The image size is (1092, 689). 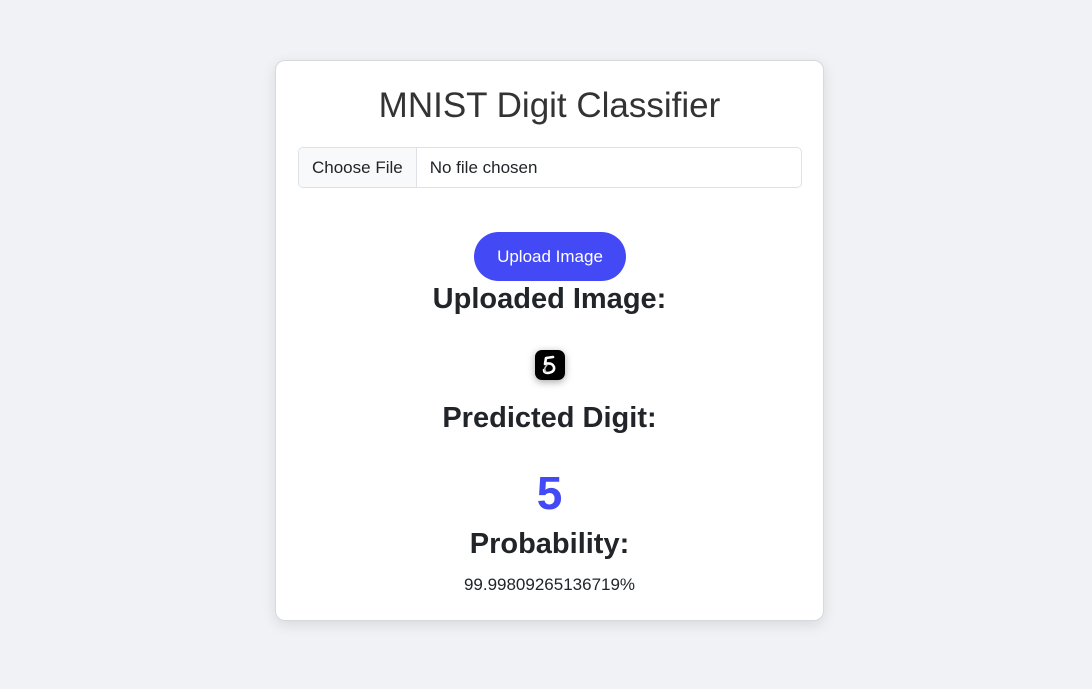 I want to click on probability-value: 99.99809265136719%, so click(x=549, y=584).